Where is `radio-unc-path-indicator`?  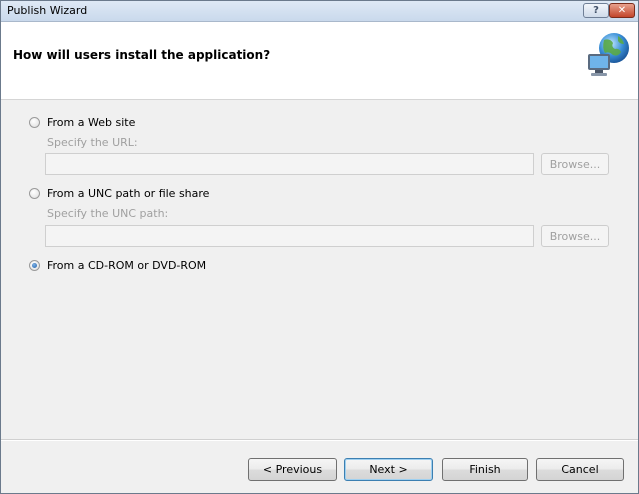
radio-unc-path-indicator is located at coordinates (34, 193).